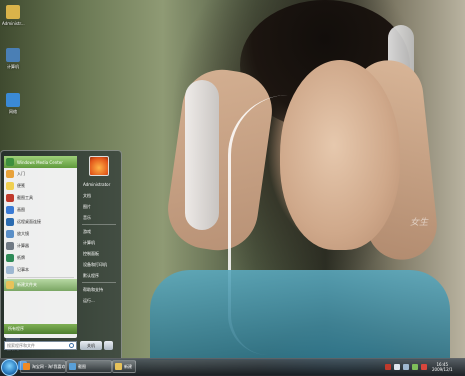  What do you see at coordinates (99, 195) in the screenshot?
I see `start-menu-place: 文档` at bounding box center [99, 195].